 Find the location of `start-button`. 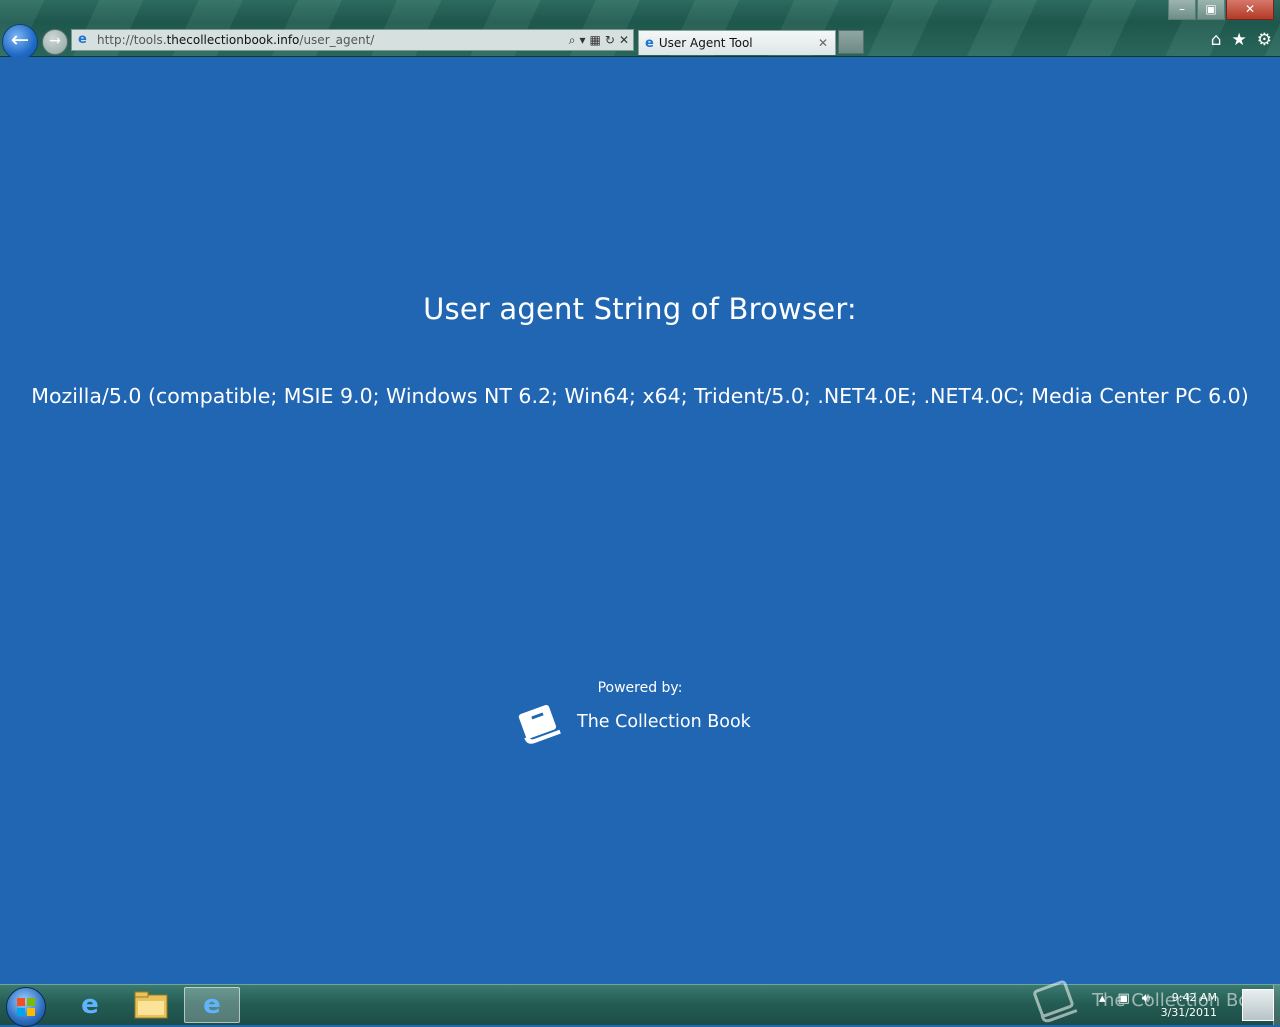

start-button is located at coordinates (26, 1007).